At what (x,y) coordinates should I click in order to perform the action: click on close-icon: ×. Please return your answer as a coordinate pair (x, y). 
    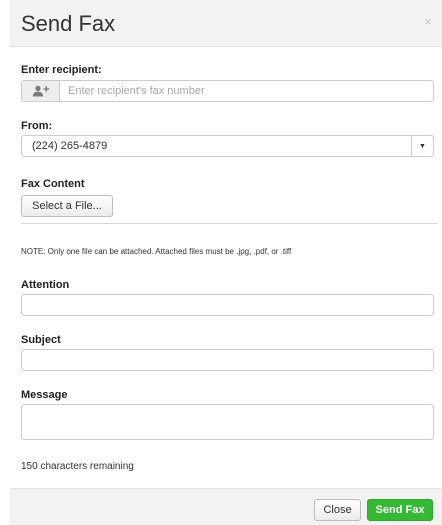
    Looking at the image, I should click on (428, 21).